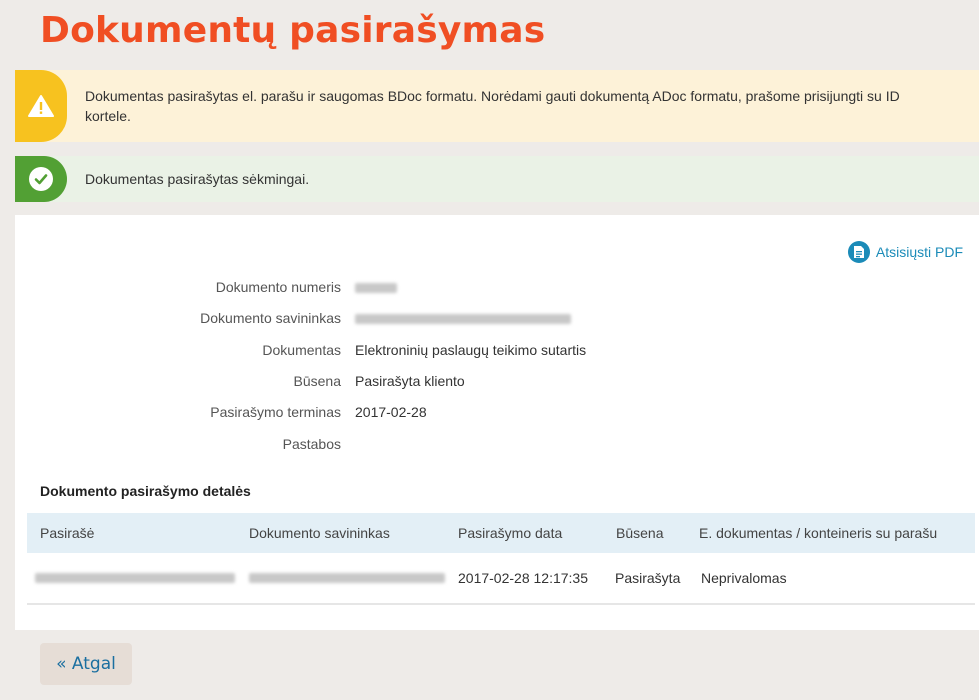 The height and width of the screenshot is (700, 979). Describe the element at coordinates (67, 533) in the screenshot. I see `header-signer: Pasirašė` at that location.